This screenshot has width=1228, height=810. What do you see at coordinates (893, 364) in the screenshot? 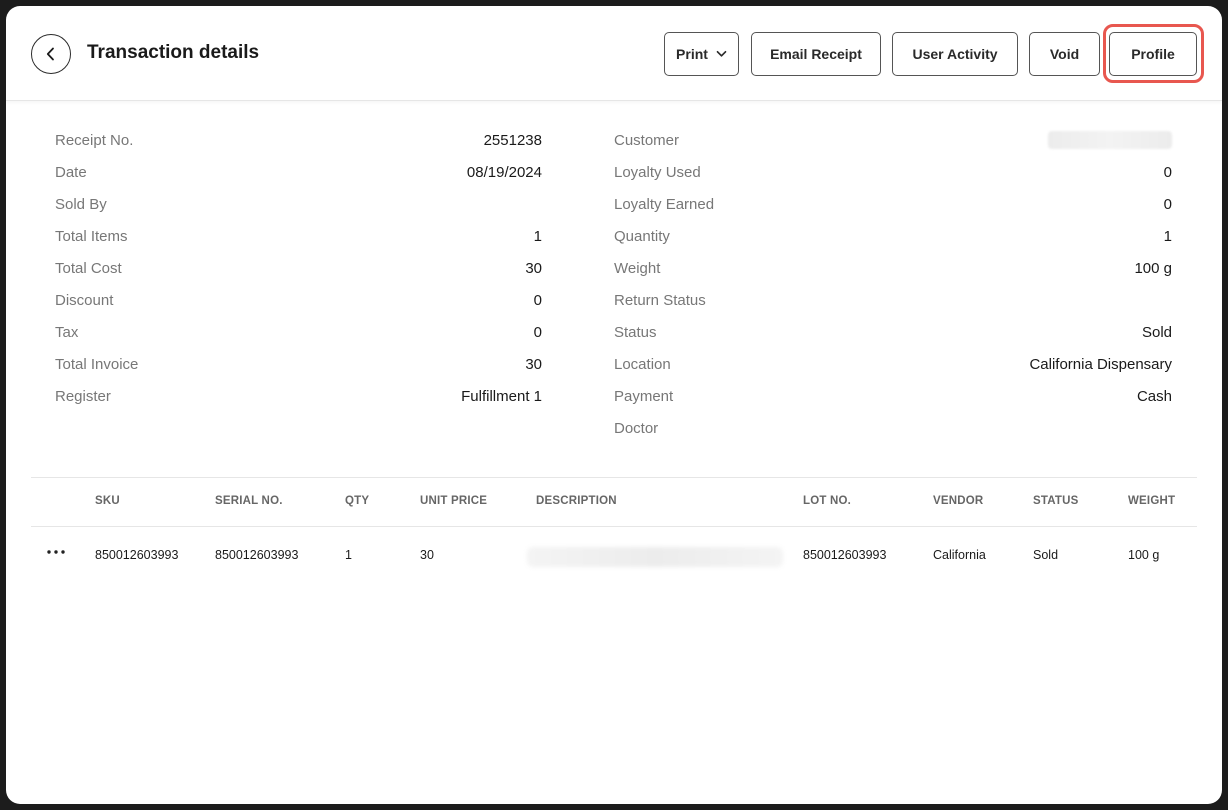
I see `detail-row-location: Location California Dispensary` at bounding box center [893, 364].